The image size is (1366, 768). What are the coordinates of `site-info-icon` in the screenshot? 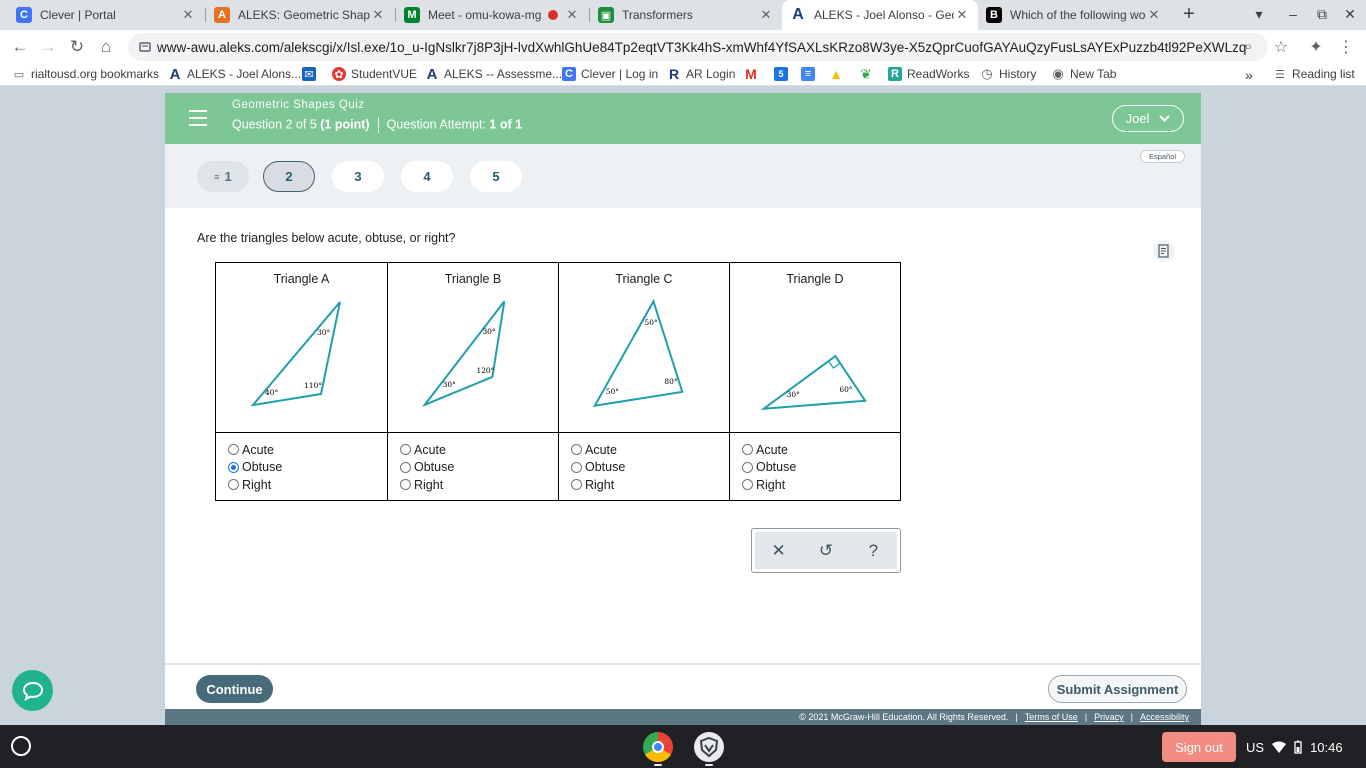 It's located at (145, 47).